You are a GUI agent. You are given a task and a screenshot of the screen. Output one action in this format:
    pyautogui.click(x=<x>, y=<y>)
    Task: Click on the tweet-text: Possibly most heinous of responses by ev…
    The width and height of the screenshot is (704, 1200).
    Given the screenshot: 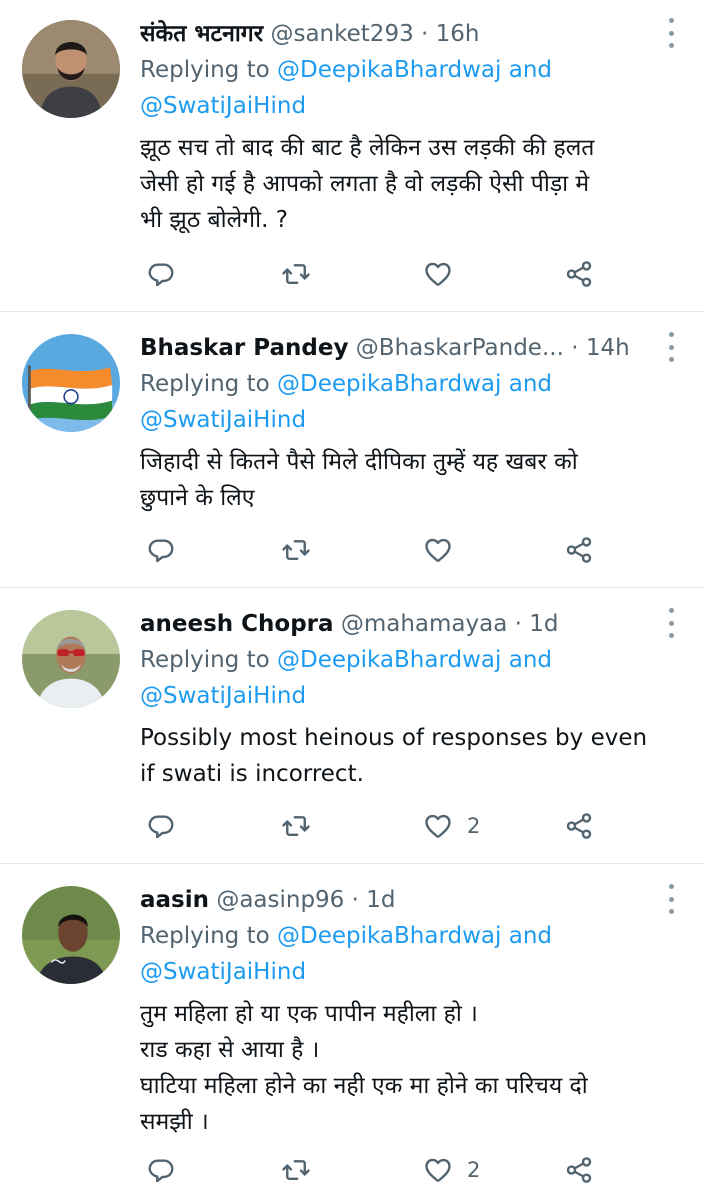 What is the action you would take?
    pyautogui.click(x=394, y=756)
    